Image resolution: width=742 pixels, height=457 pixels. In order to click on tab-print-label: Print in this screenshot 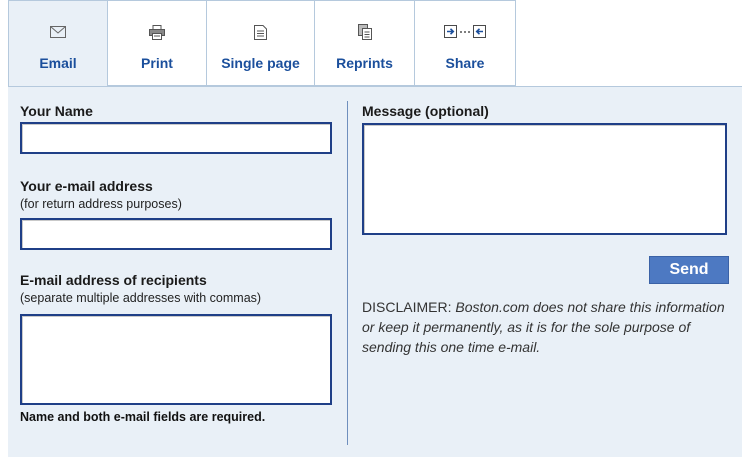, I will do `click(157, 63)`.